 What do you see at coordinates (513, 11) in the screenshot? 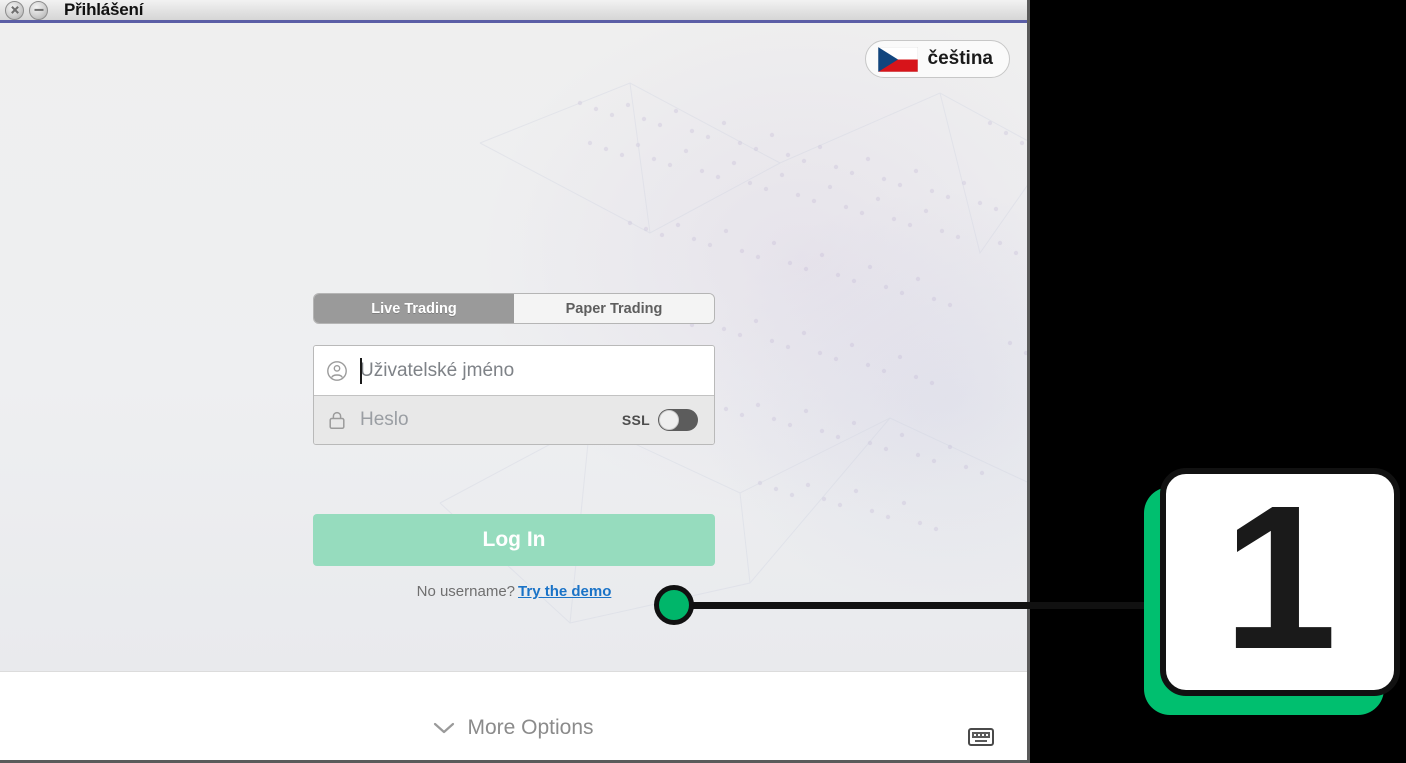
I see `title-bar: Přihlášení` at bounding box center [513, 11].